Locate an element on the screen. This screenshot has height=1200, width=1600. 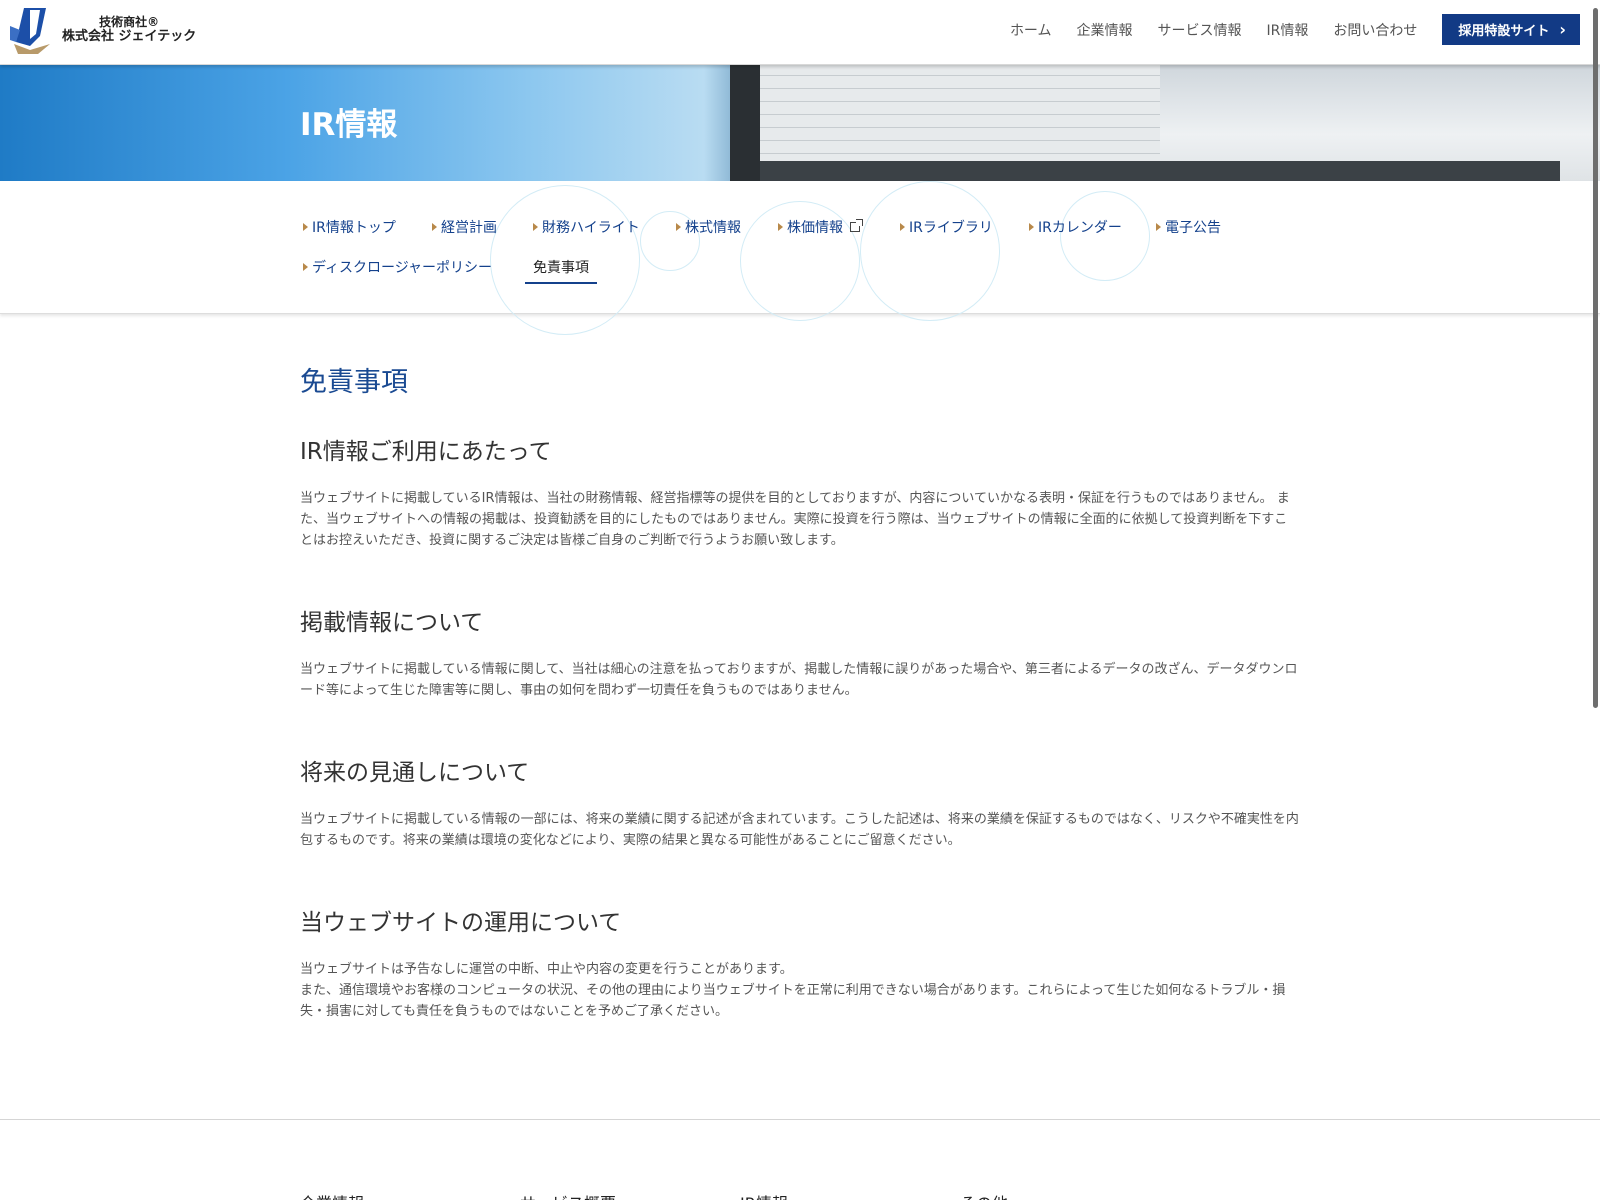
company-logo: 技術商社® 株式会社 ジェイテック is located at coordinates (103, 30).